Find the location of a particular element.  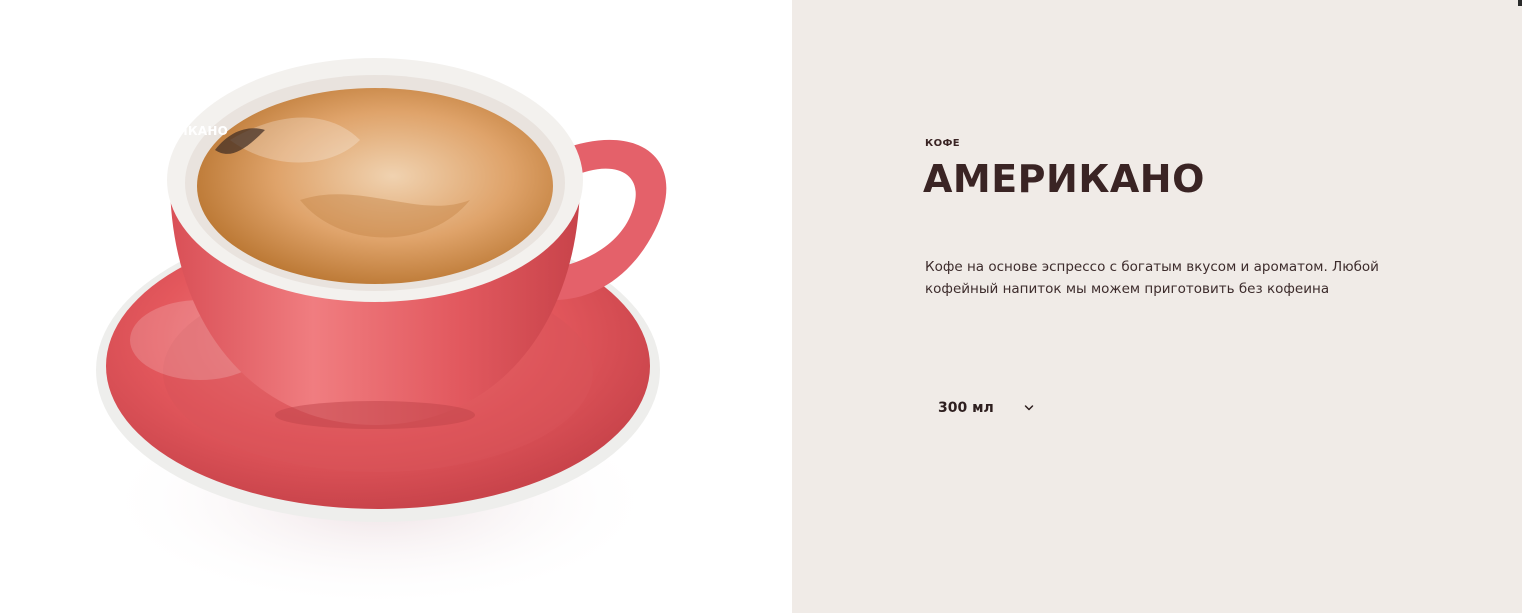

image-overlay-label: АМЕРИКАНО is located at coordinates (200, 131).